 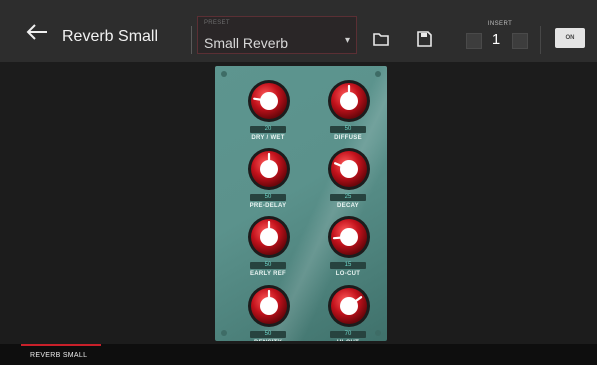 I want to click on tab-reverb-small: REVERB SMALL, so click(x=58, y=355).